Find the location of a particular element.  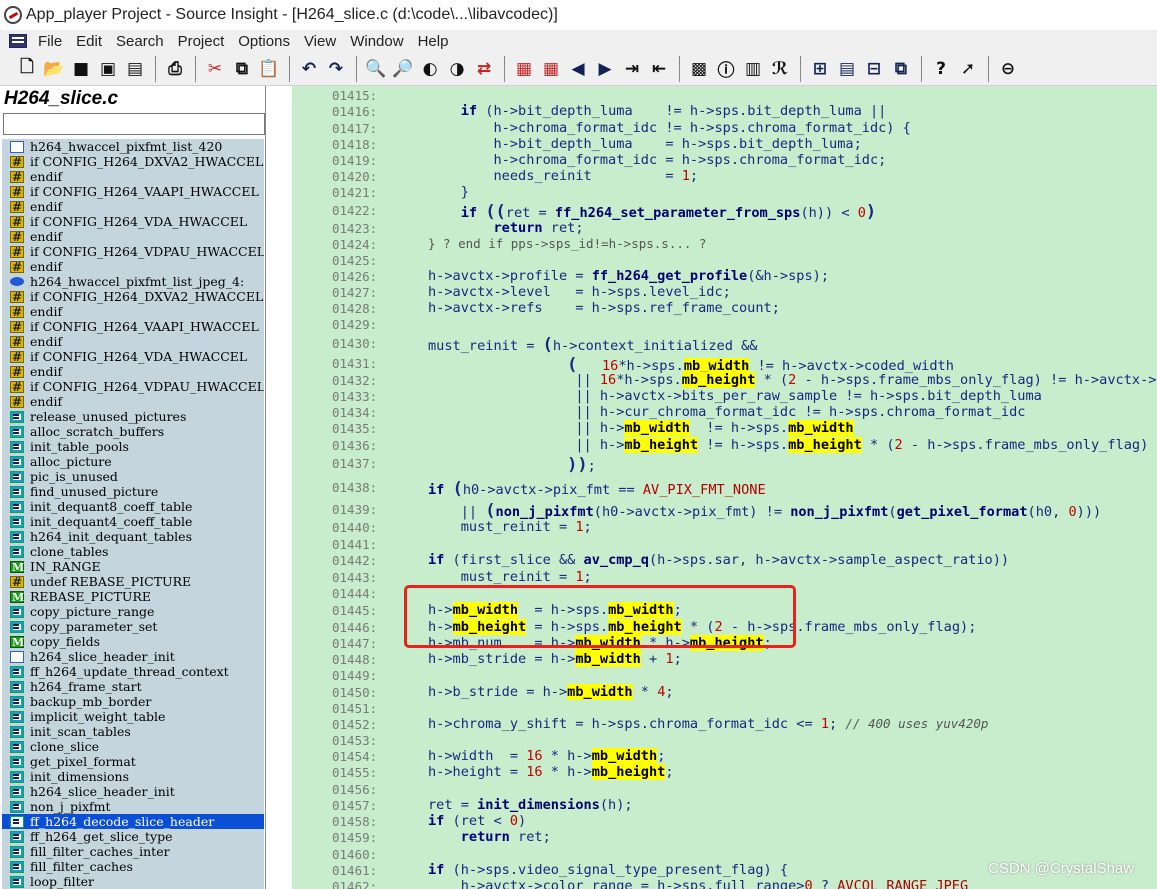

new-file-icon: 🗋 is located at coordinates (27, 68).